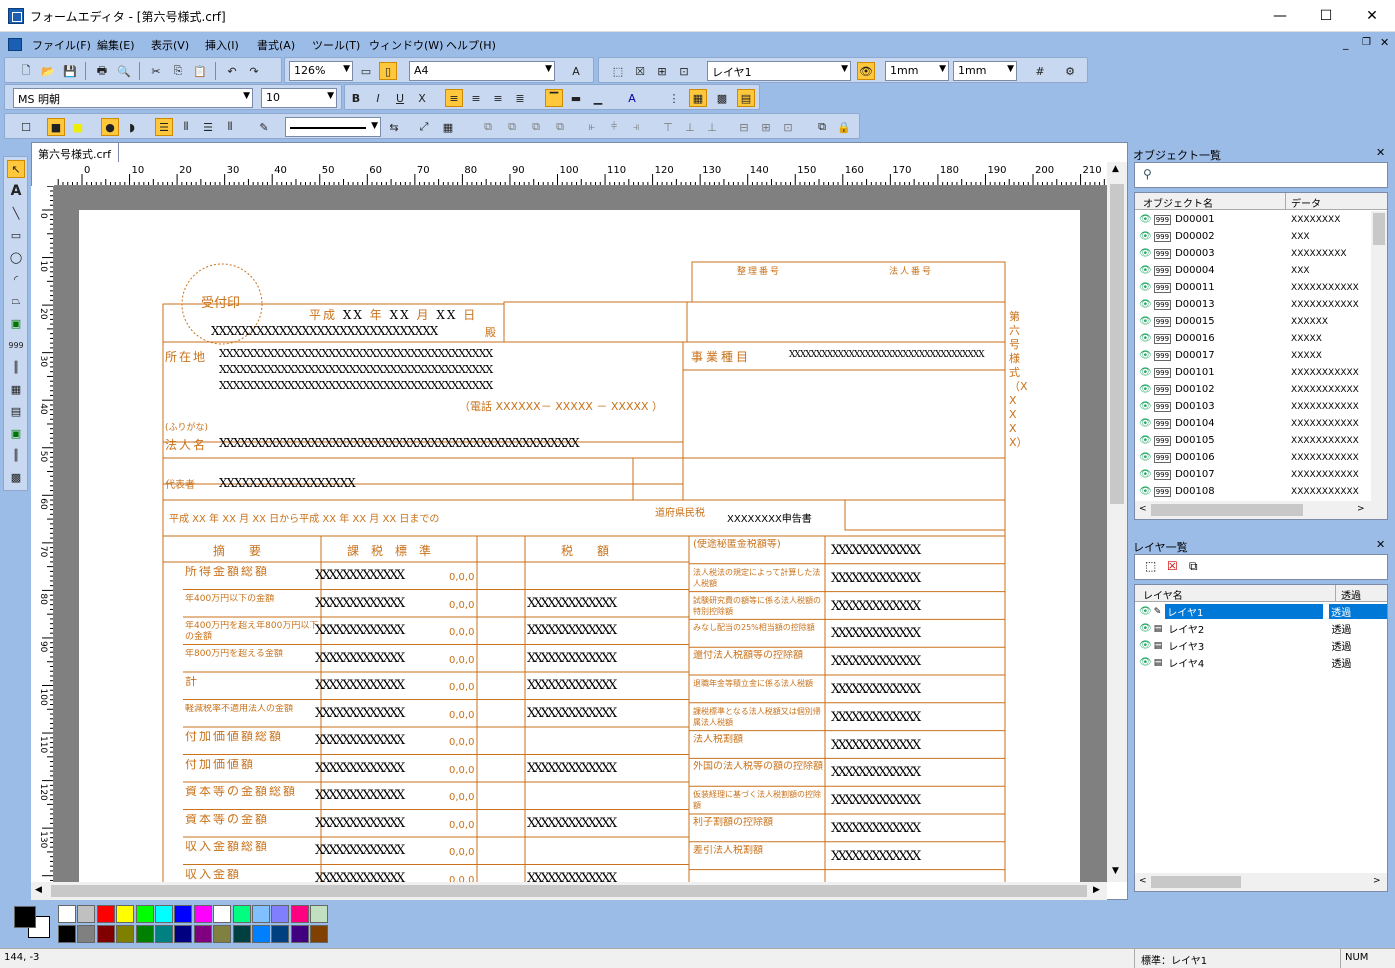 The image size is (1395, 968). What do you see at coordinates (1280, 16) in the screenshot?
I see `minimize-button: —` at bounding box center [1280, 16].